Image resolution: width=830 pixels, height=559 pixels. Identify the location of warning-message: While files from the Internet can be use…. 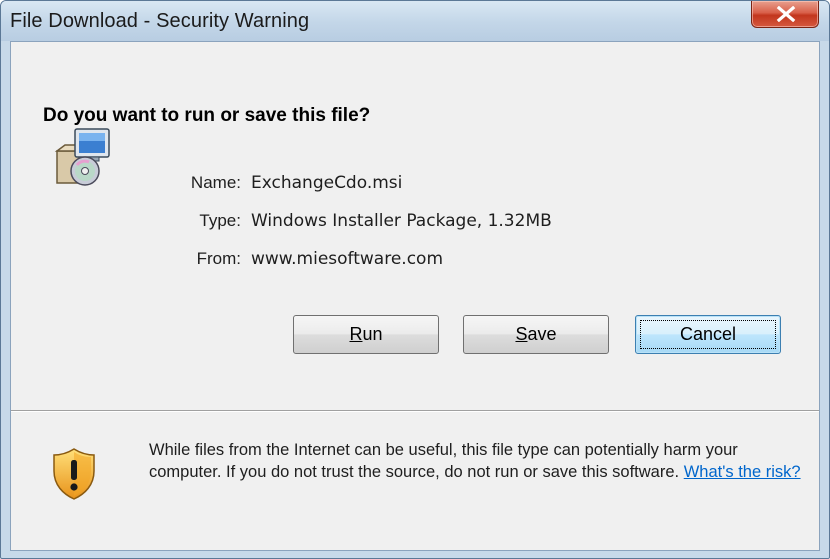
(479, 461).